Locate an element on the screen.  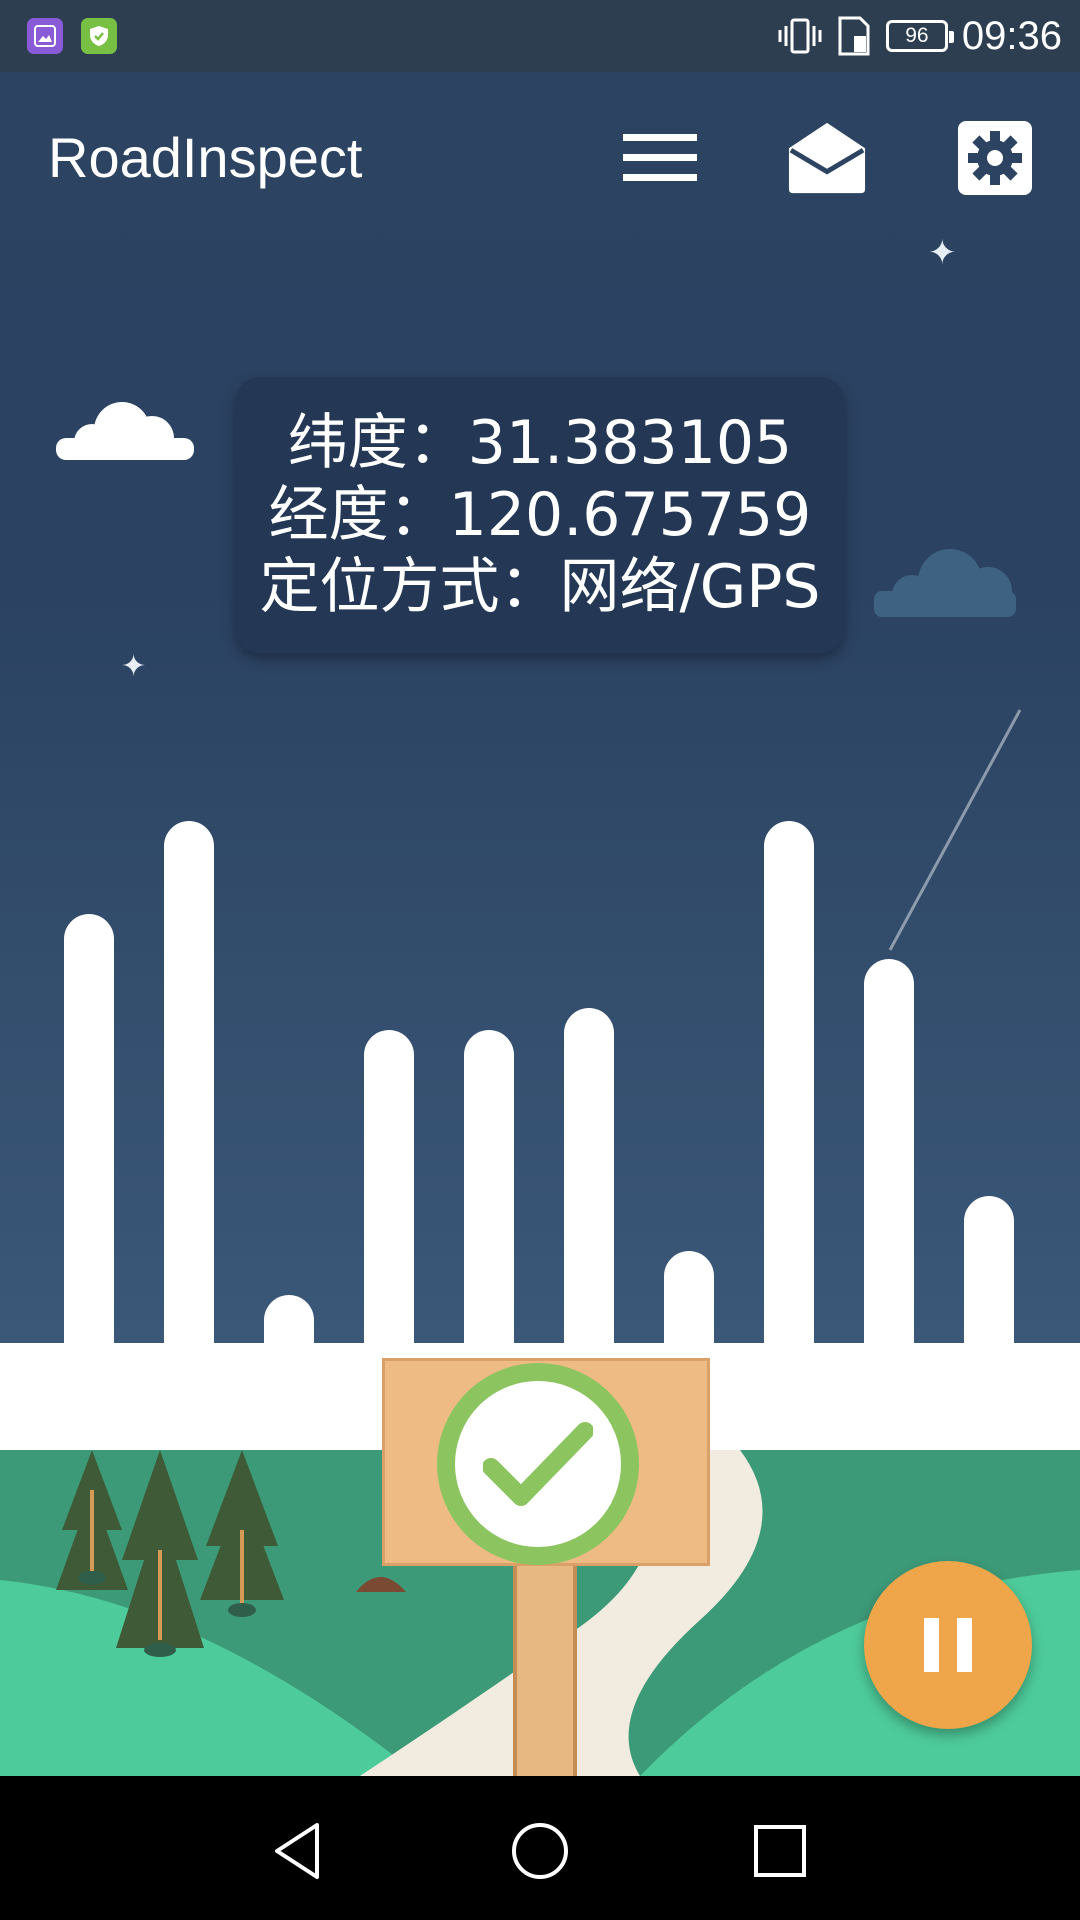
latitude-text: 纬度：31.383105 is located at coordinates (540, 443).